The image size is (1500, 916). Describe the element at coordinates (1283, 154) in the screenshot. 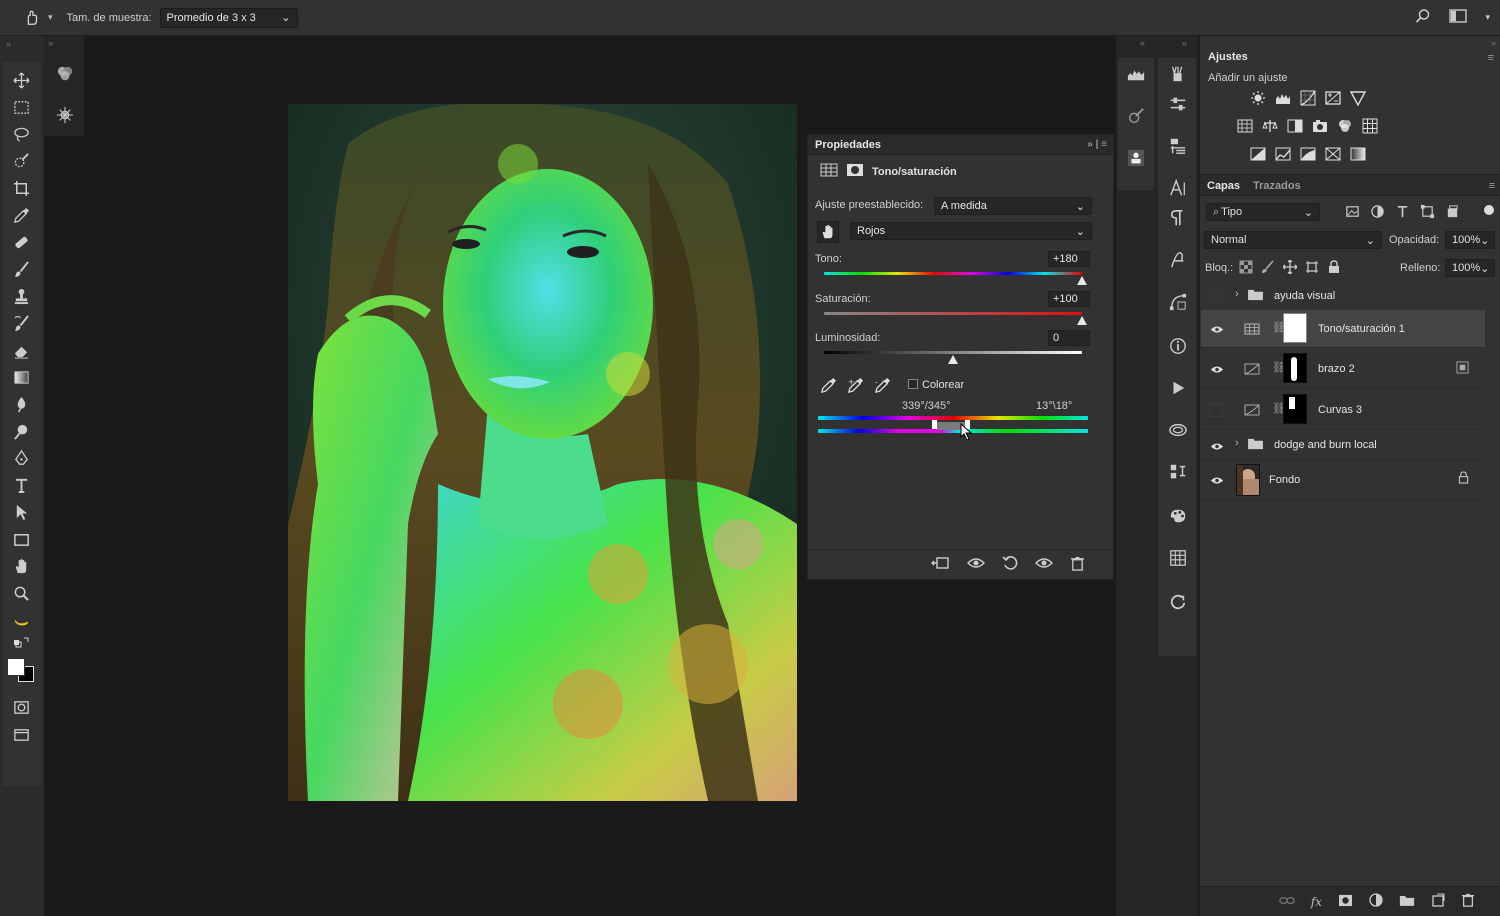

I see `posterize-icon` at that location.